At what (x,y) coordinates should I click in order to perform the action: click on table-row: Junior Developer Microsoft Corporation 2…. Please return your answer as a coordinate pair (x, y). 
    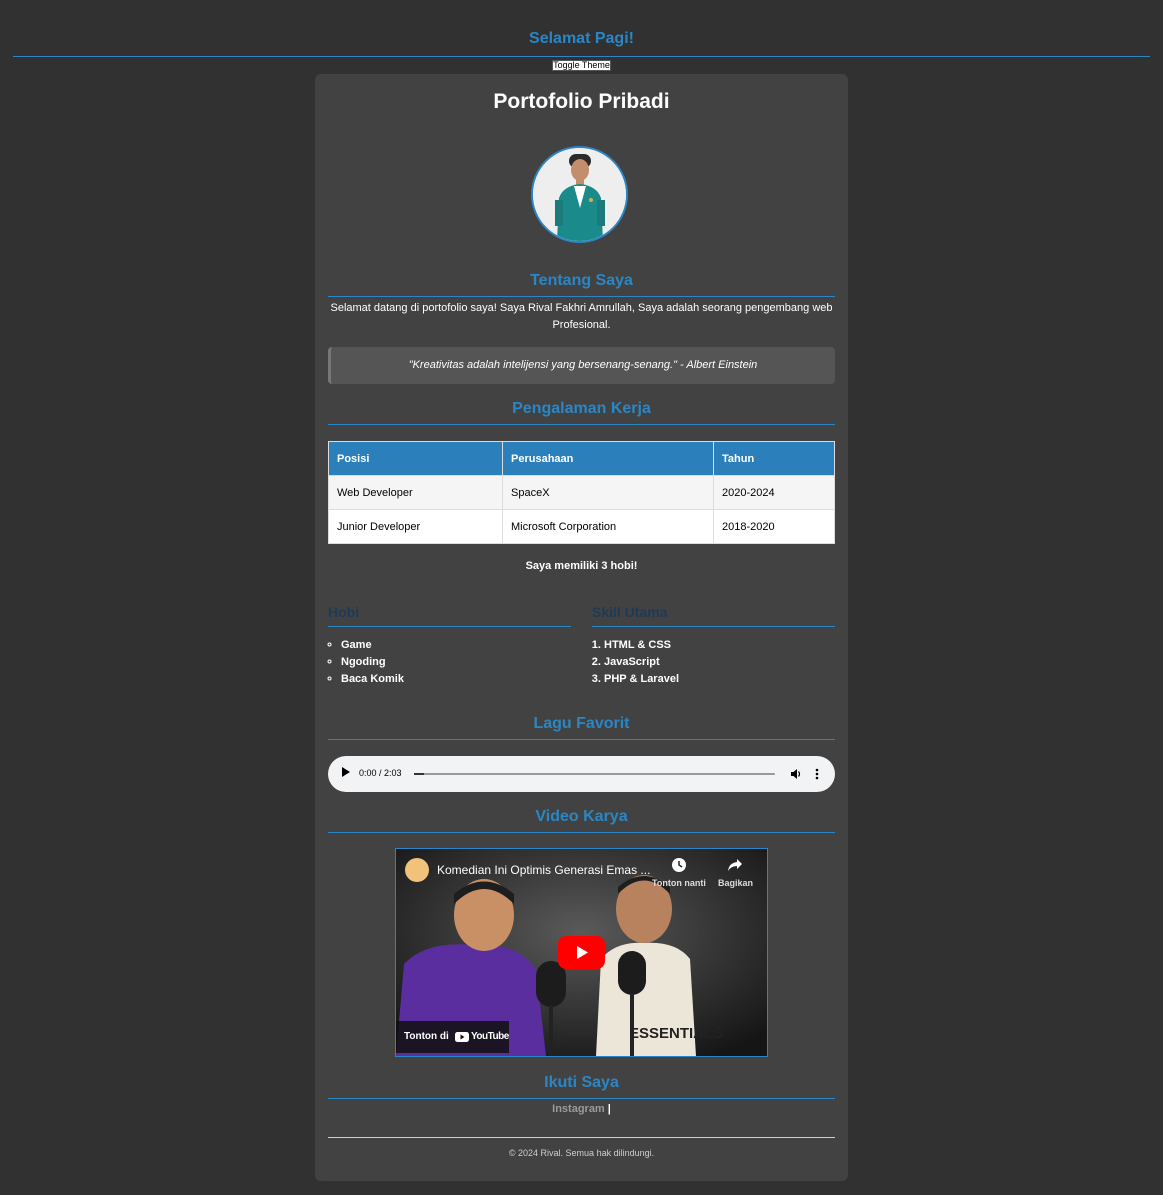
    Looking at the image, I should click on (581, 526).